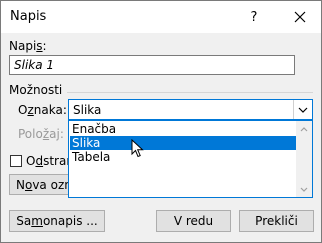 Image resolution: width=322 pixels, height=243 pixels. Describe the element at coordinates (50, 161) in the screenshot. I see `exclude-label-text: Odstran` at that location.